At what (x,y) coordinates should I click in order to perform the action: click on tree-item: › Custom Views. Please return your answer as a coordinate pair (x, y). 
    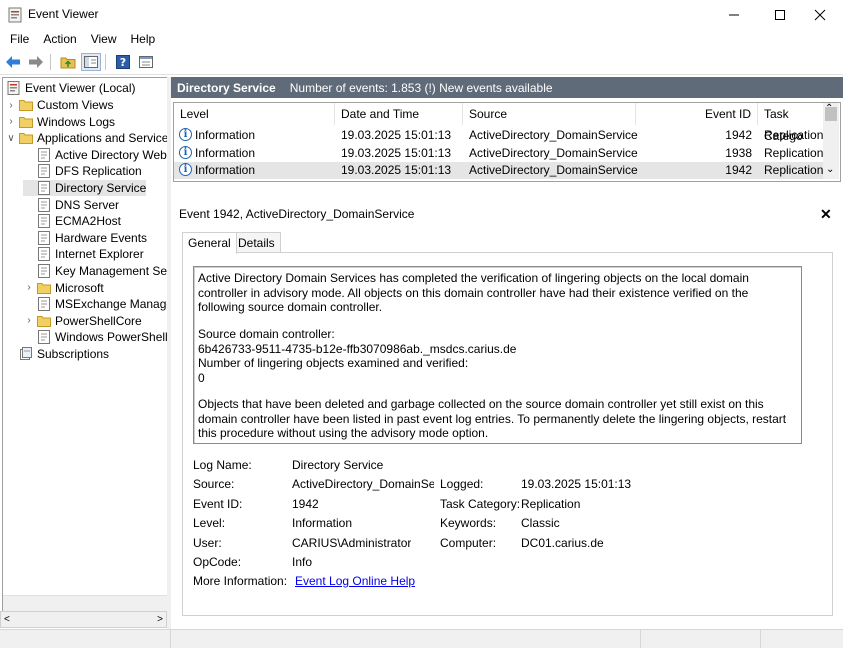
    Looking at the image, I should click on (59, 105).